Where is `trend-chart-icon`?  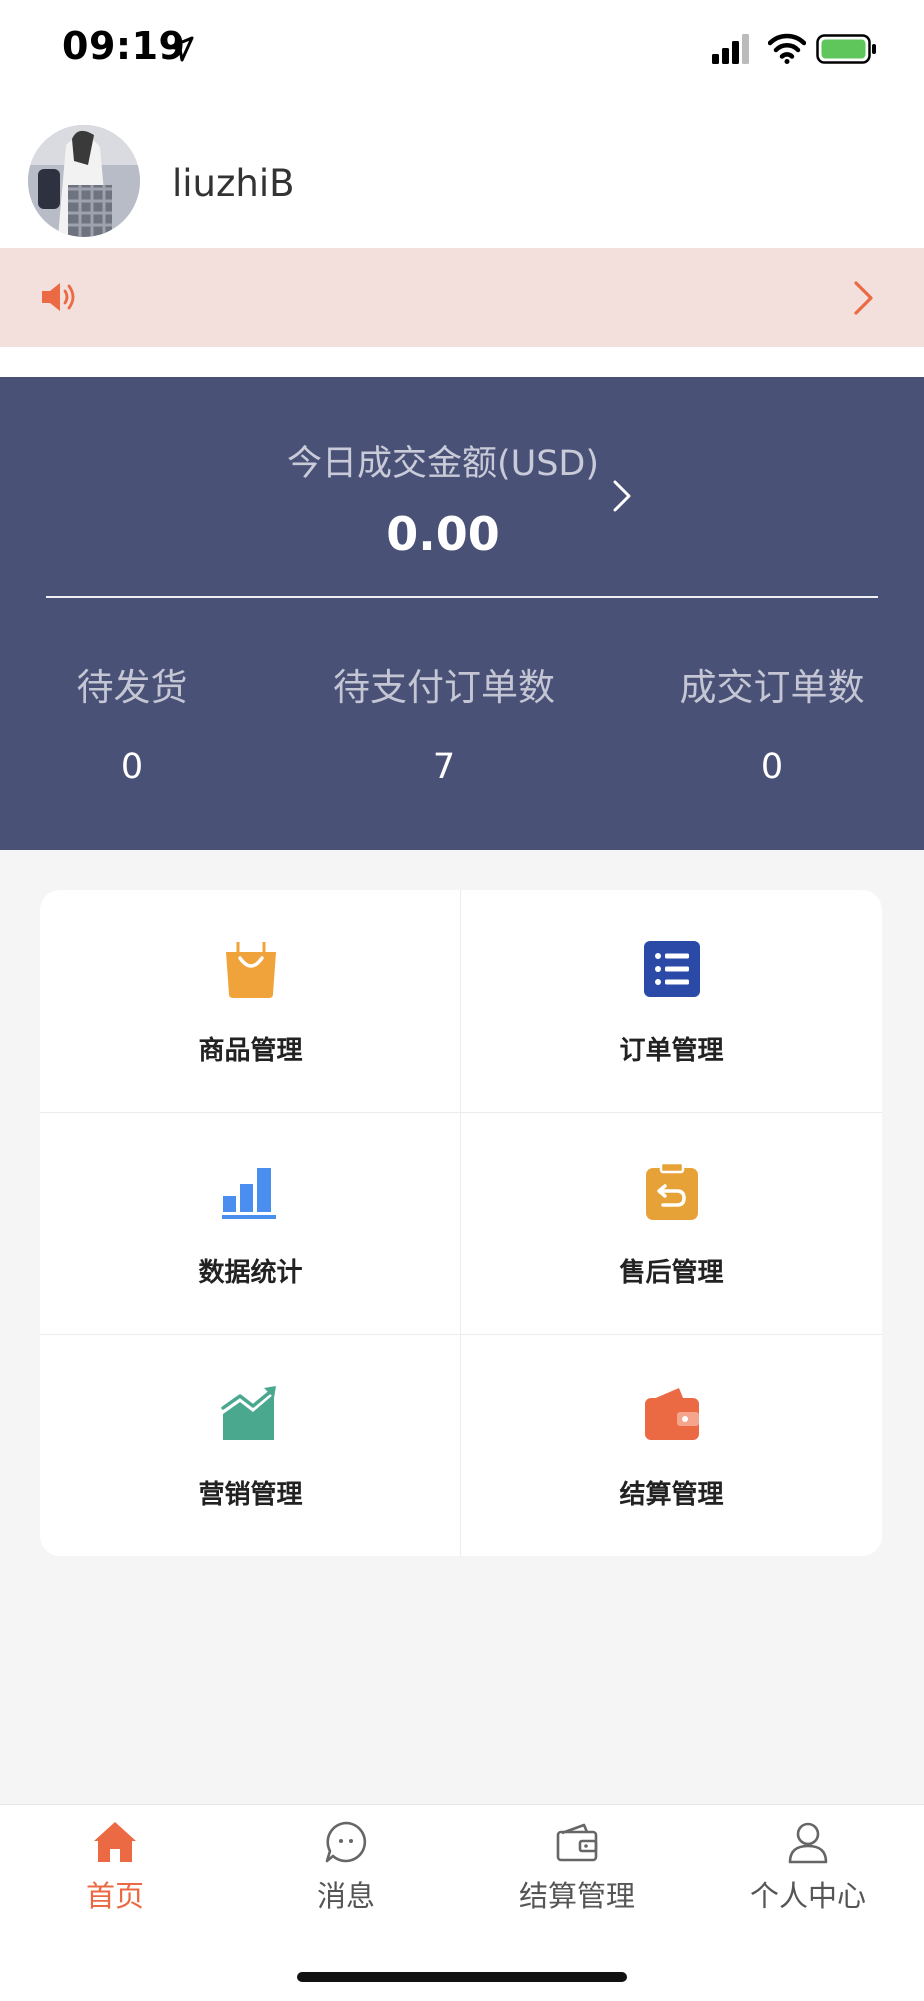 trend-chart-icon is located at coordinates (248, 1413).